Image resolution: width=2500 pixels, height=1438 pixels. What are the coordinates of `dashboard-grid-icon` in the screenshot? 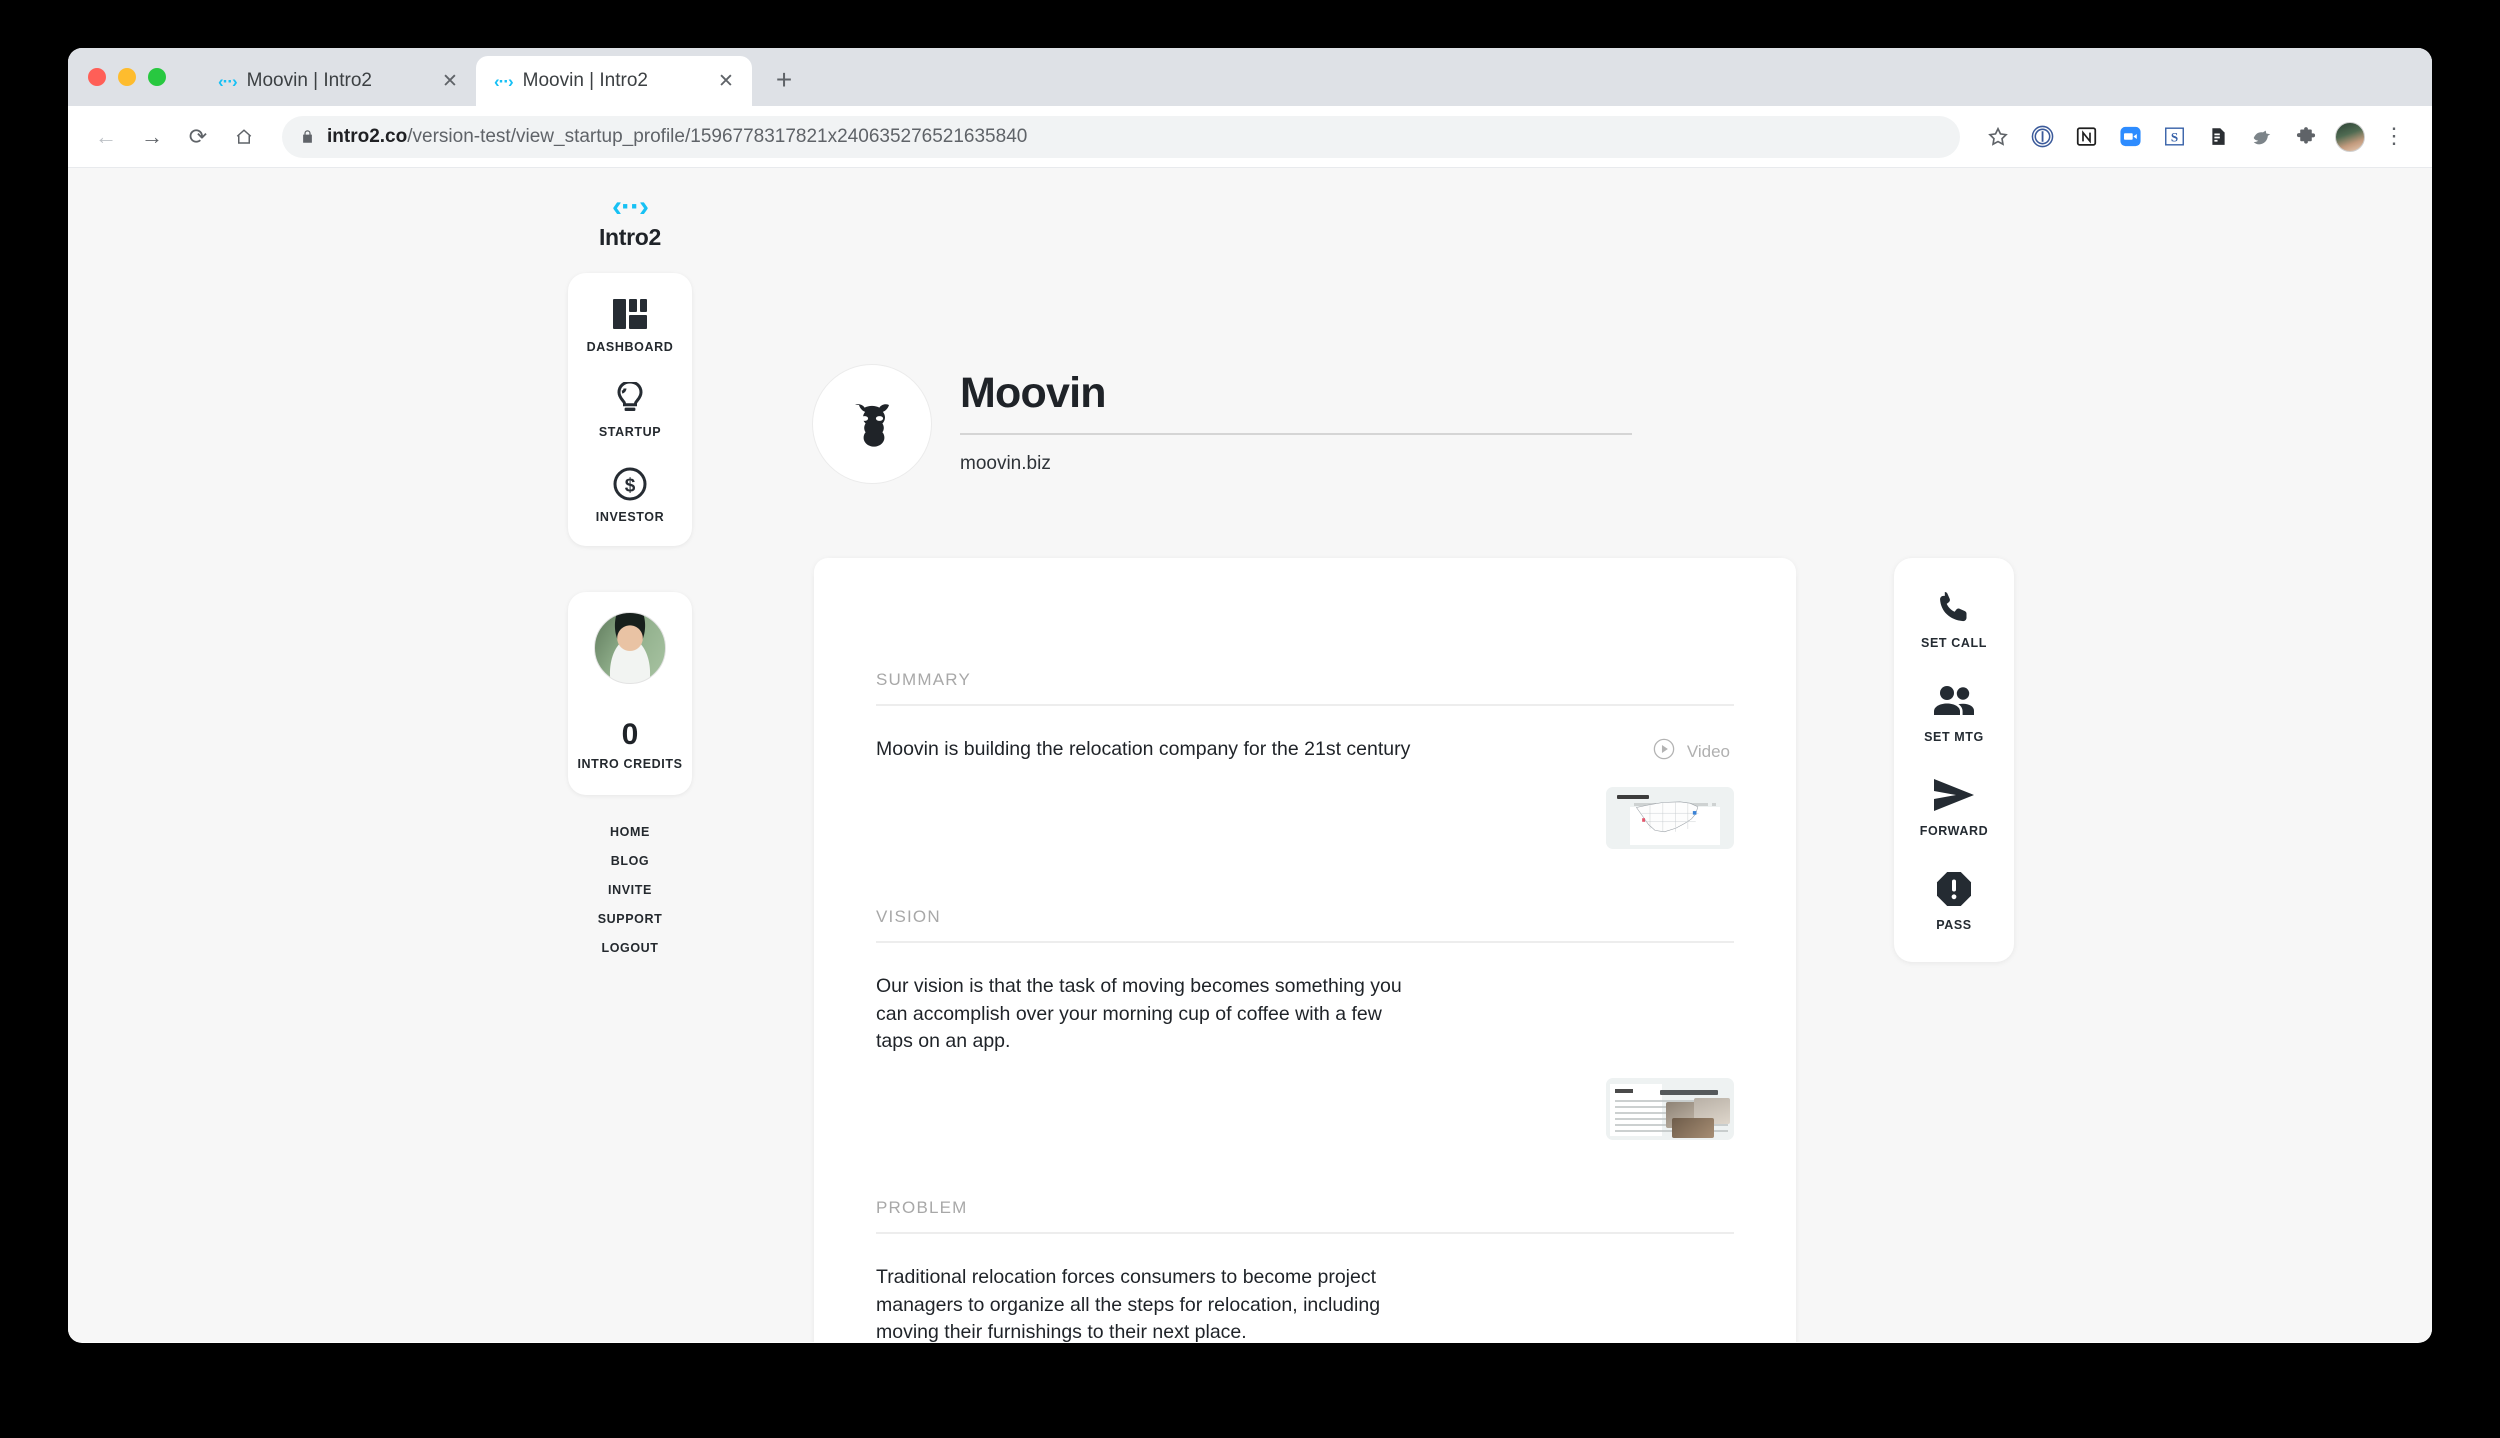 It's located at (630, 314).